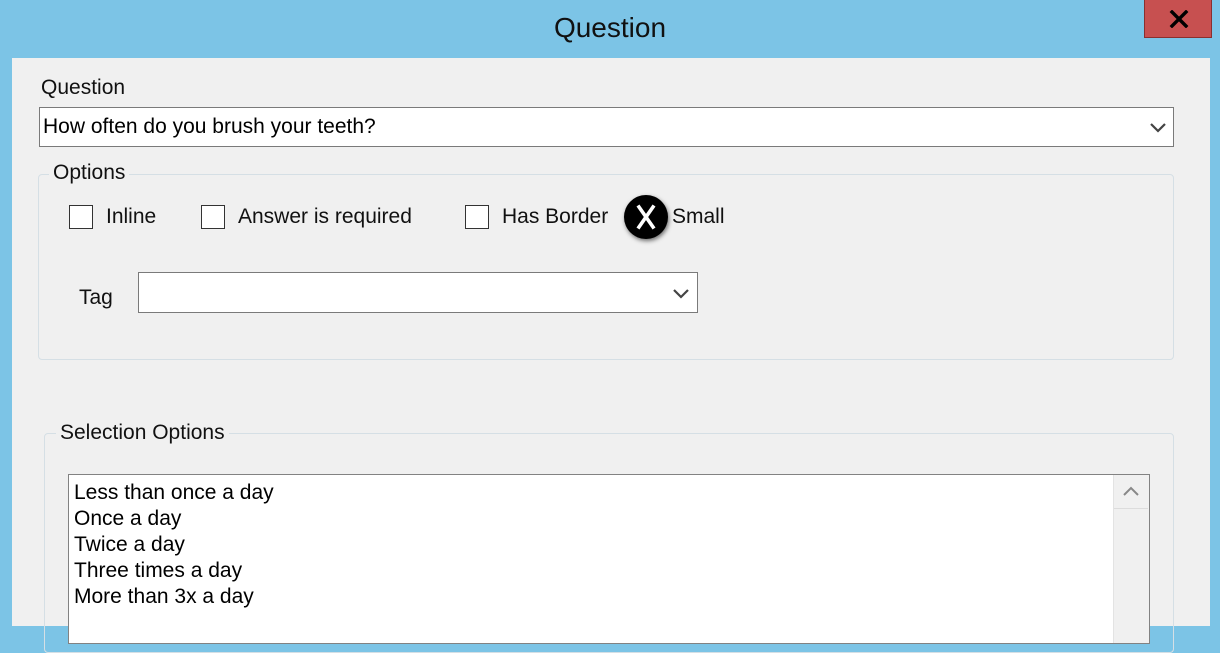  I want to click on question-value: How often do you brush your teeth?, so click(209, 126).